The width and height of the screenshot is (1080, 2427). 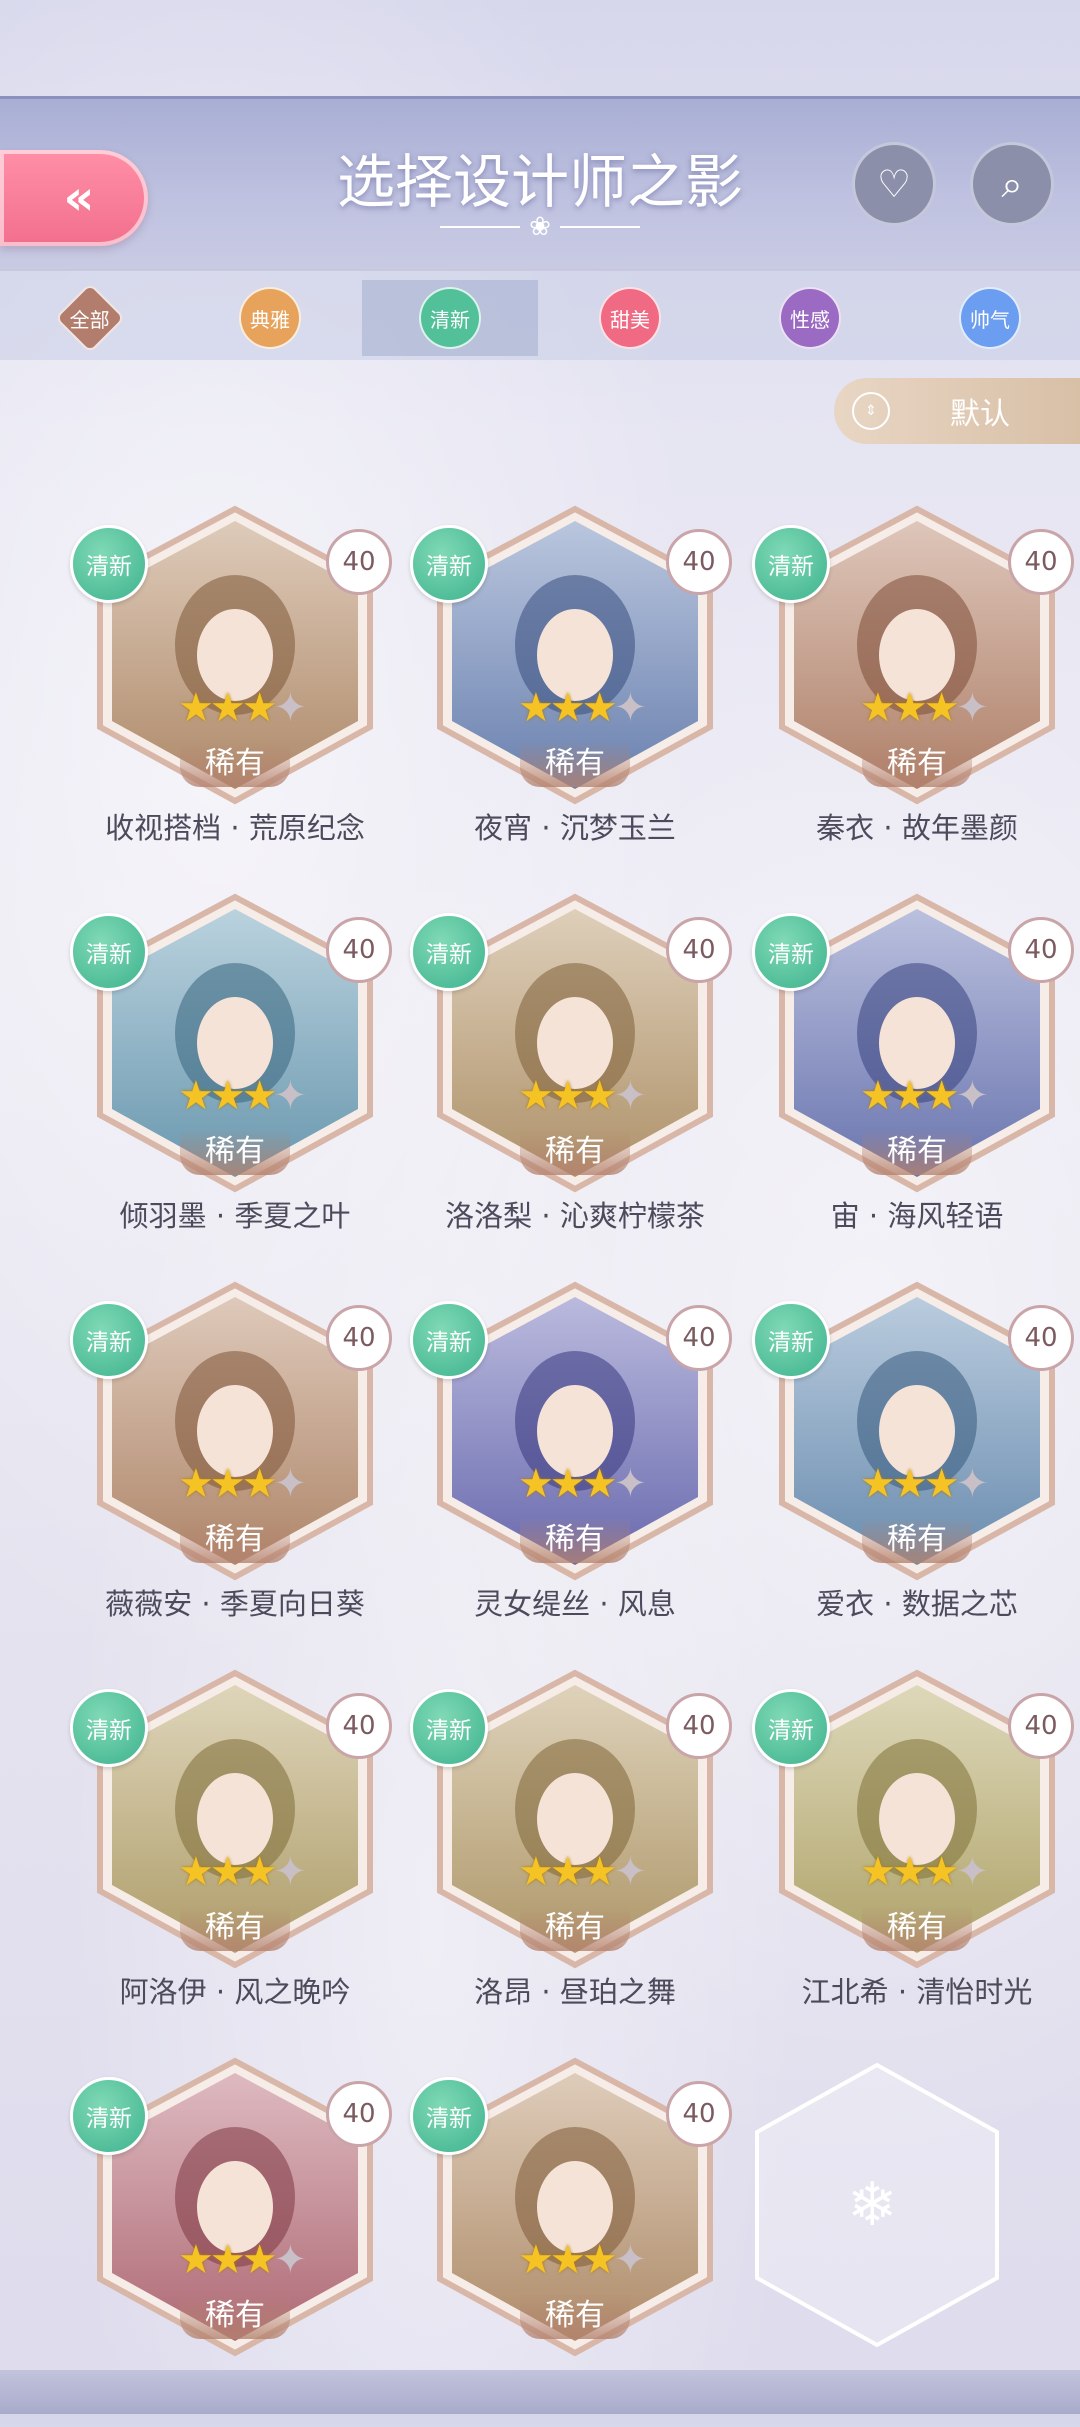 I want to click on character-card: 清新 40 ★★★✦ 稀有 收视搭档 · 荒原纪念, so click(x=235, y=690).